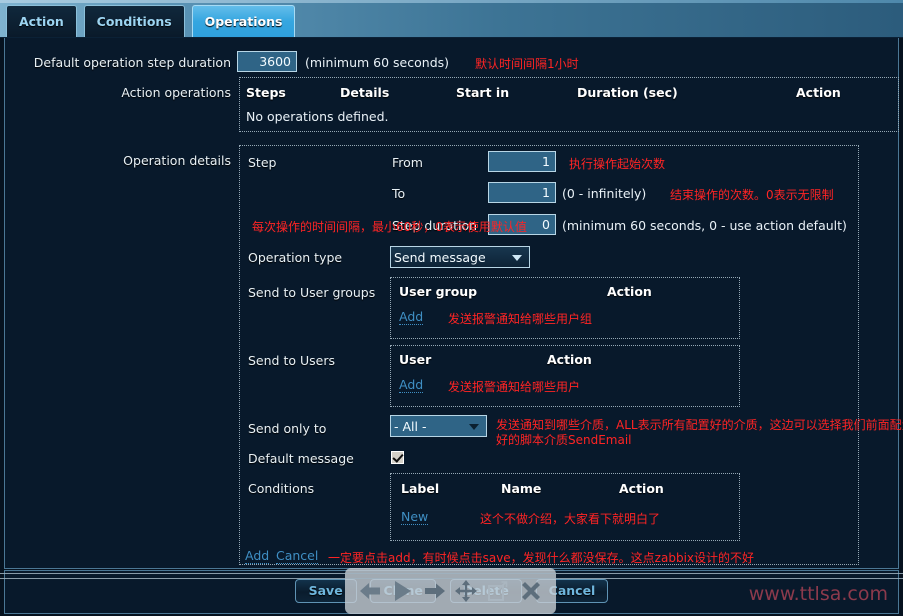 This screenshot has height=616, width=903. Describe the element at coordinates (438, 426) in the screenshot. I see `send-only-to-select: - All -` at that location.